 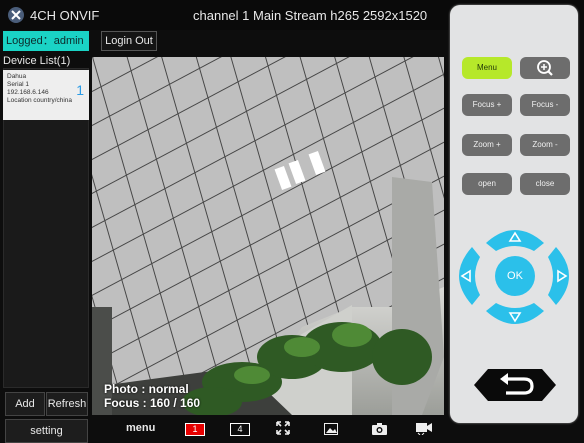 What do you see at coordinates (515, 276) in the screenshot?
I see `ok-button: OK` at bounding box center [515, 276].